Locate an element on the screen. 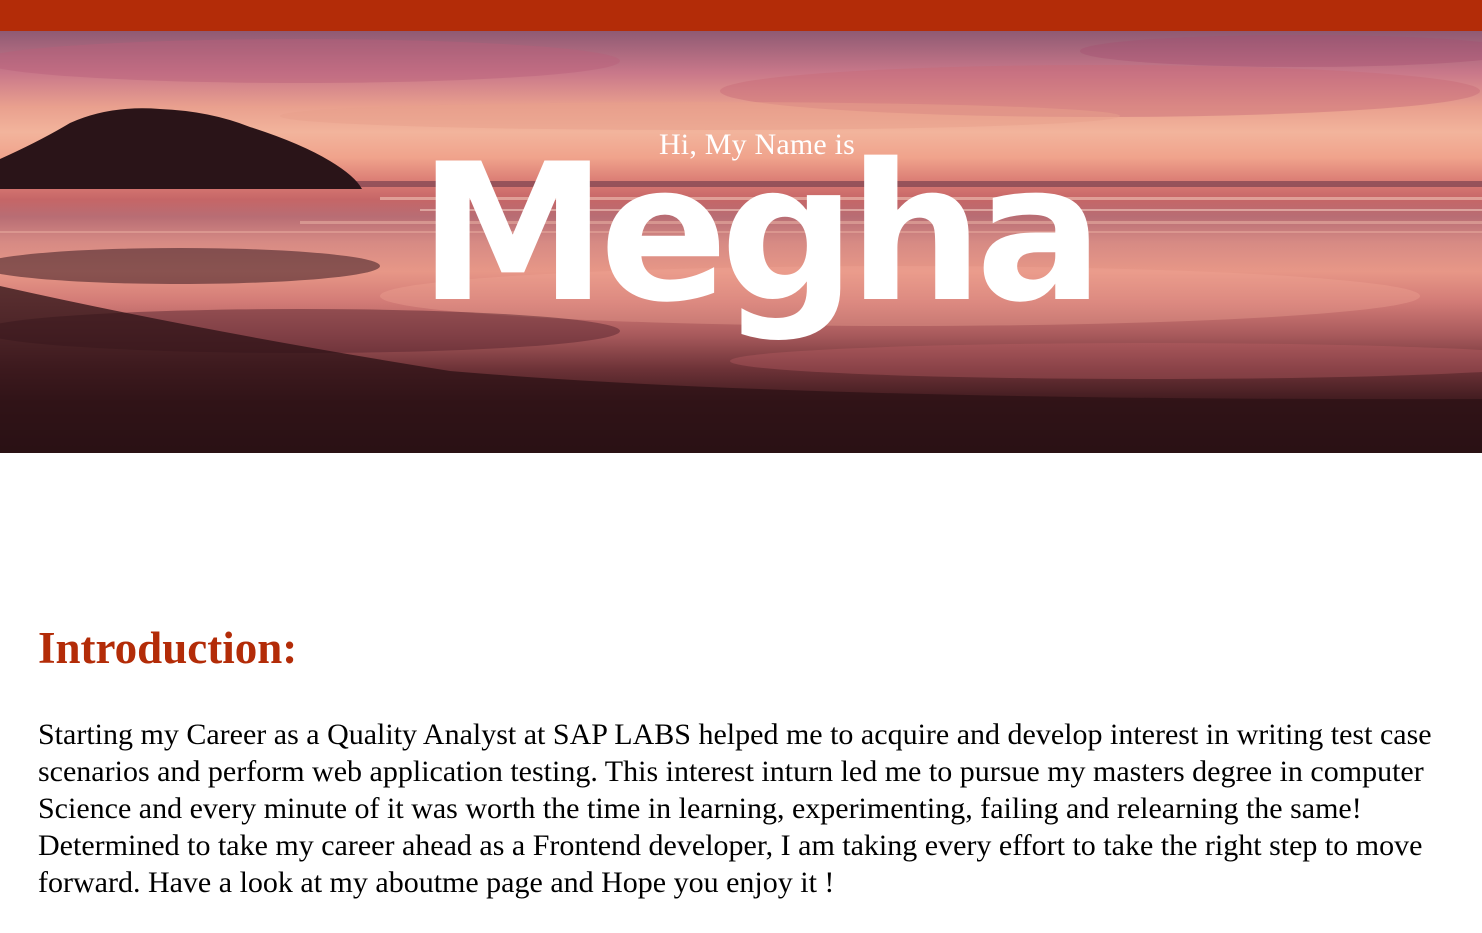  intro-heading: Introduction: is located at coordinates (168, 648).